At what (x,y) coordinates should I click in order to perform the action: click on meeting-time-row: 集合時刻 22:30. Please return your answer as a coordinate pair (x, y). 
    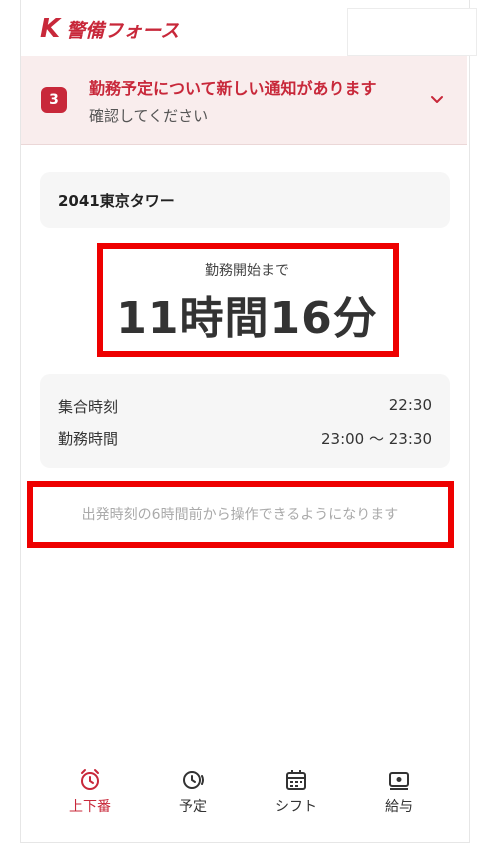
    Looking at the image, I should click on (245, 406).